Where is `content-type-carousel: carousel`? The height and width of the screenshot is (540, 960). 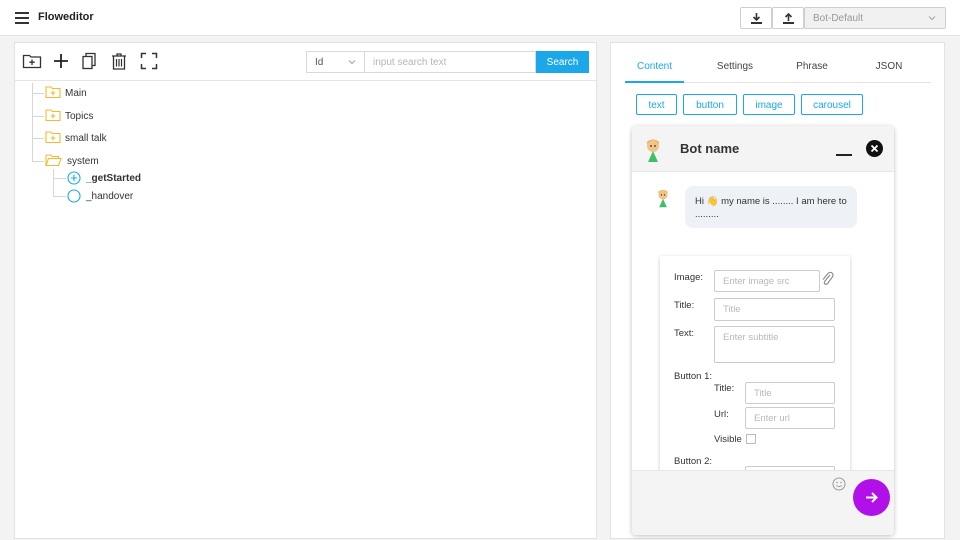 content-type-carousel: carousel is located at coordinates (832, 104).